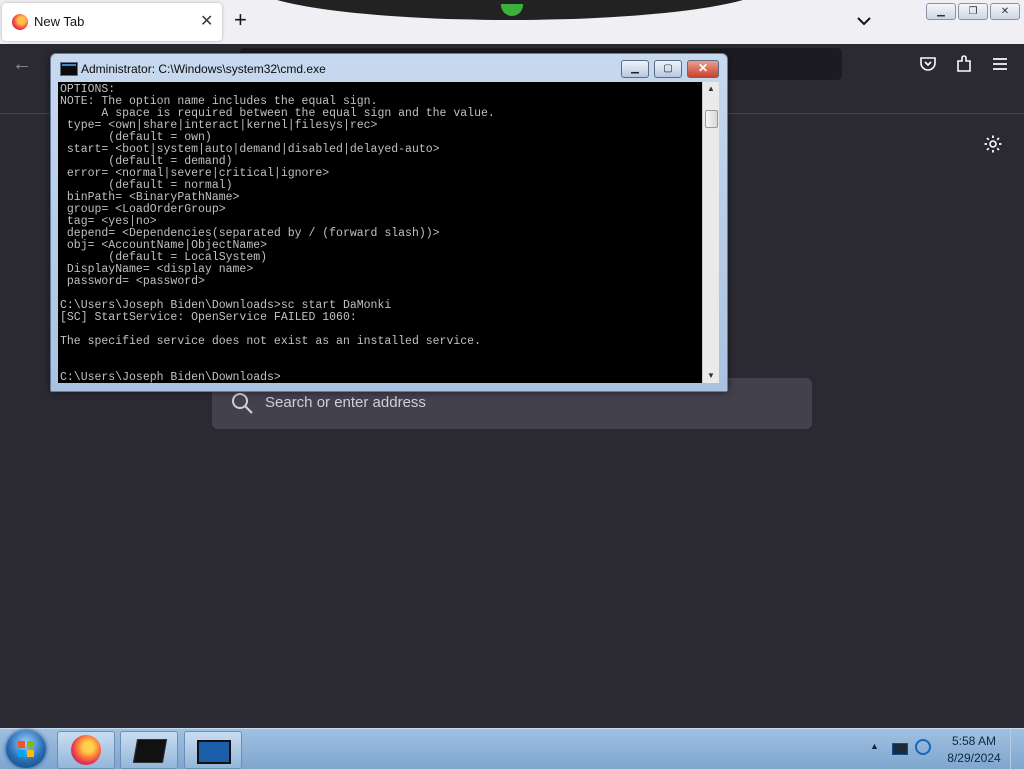 This screenshot has width=1024, height=769. I want to click on scroll-down-icon: ▼, so click(711, 376).